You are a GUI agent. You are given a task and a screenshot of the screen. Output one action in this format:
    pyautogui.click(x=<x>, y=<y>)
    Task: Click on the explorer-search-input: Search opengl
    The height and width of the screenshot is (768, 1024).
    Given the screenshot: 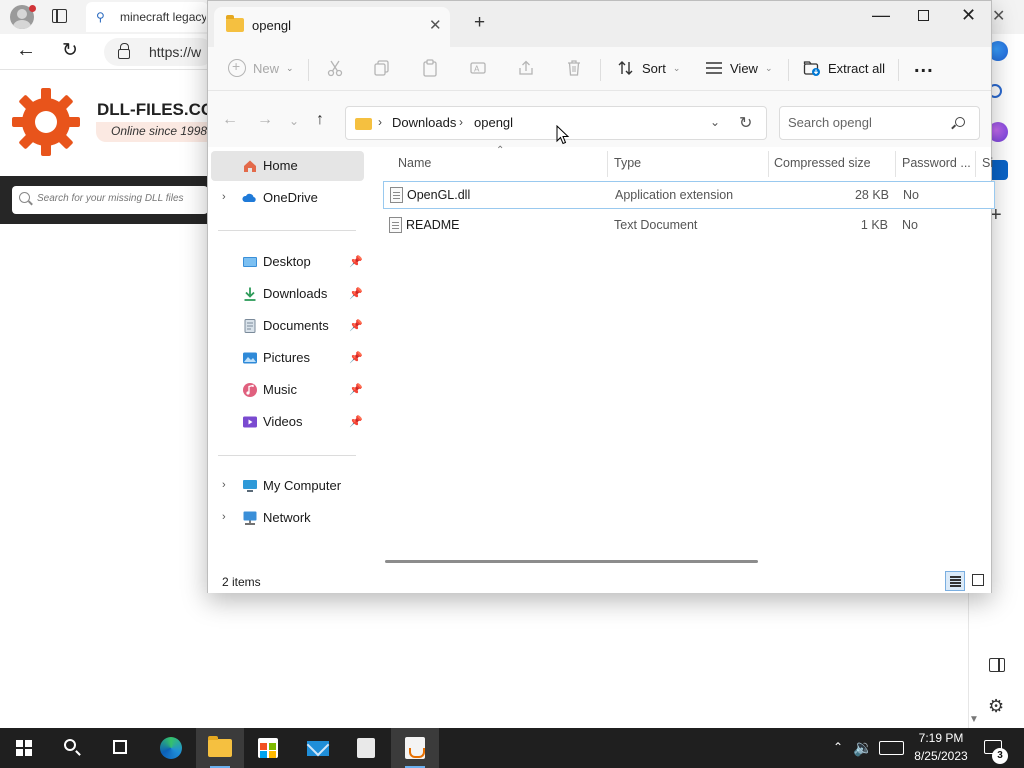 What is the action you would take?
    pyautogui.click(x=879, y=123)
    